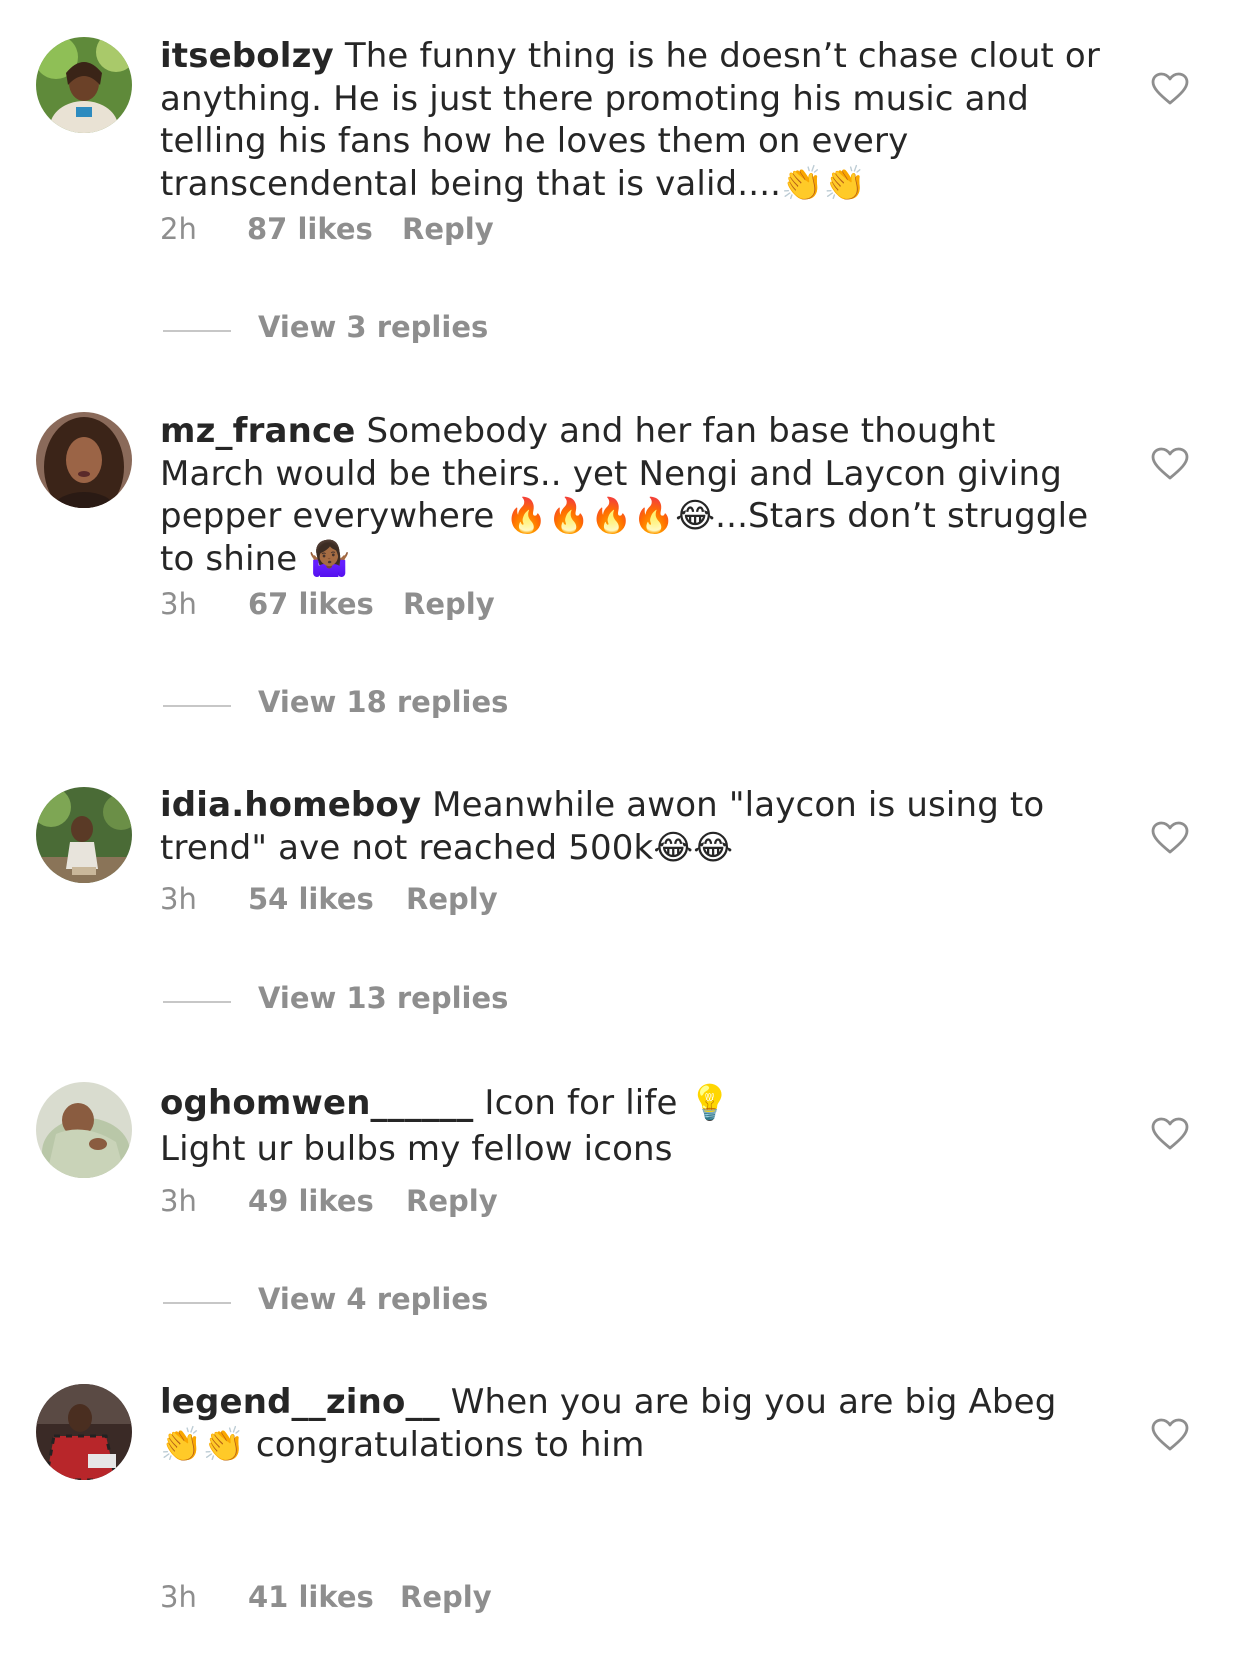  Describe the element at coordinates (316, 1103) in the screenshot. I see `comment-username: oghomwen______` at that location.